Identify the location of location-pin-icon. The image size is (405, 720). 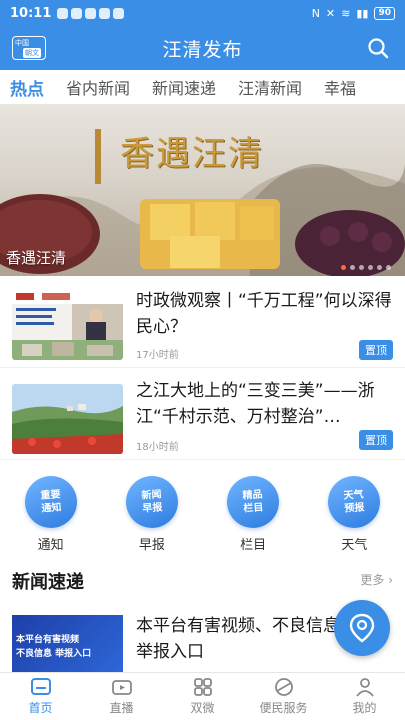
(362, 628).